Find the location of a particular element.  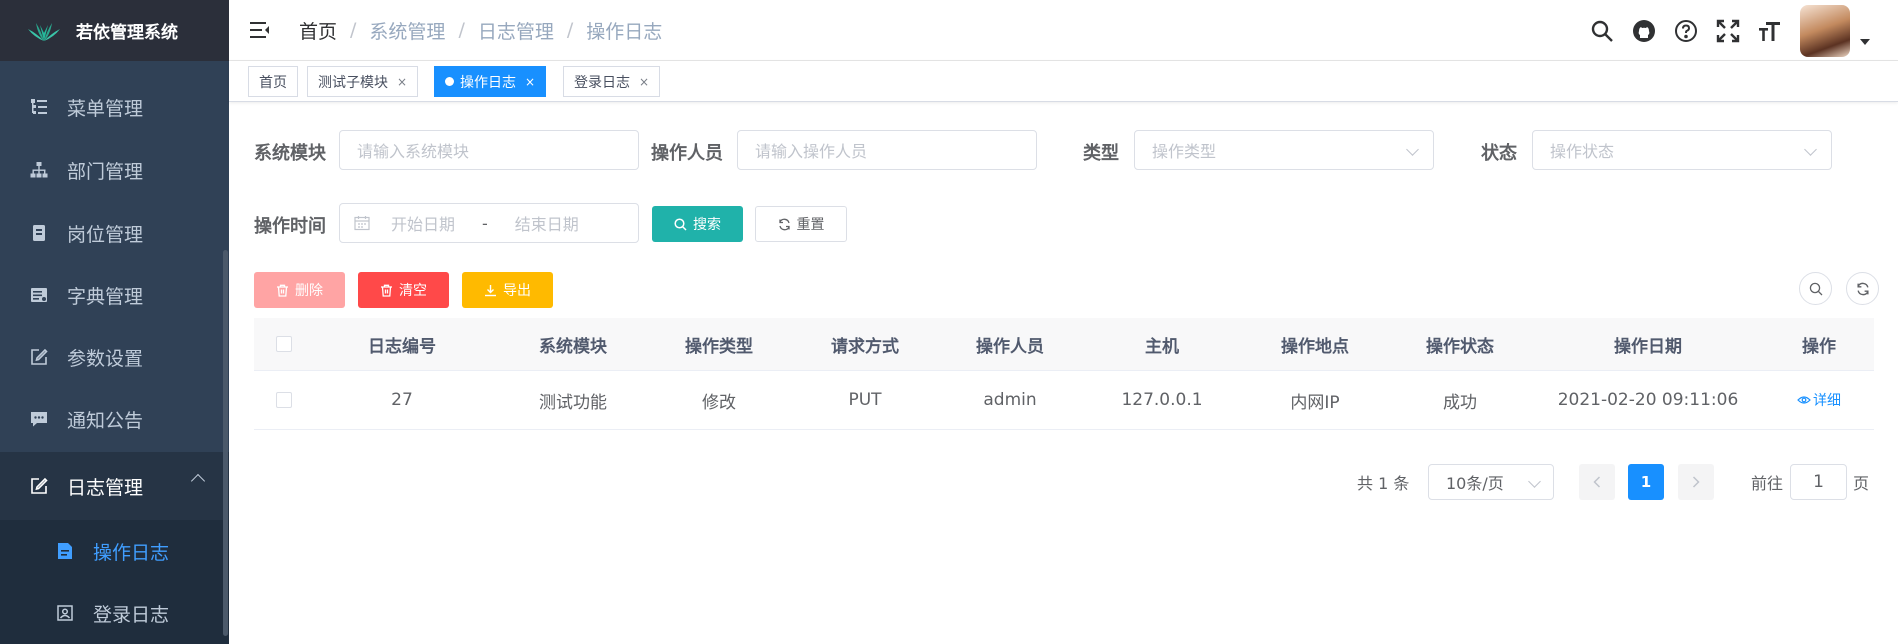

breadcrumb-log: 日志管理 is located at coordinates (516, 30).